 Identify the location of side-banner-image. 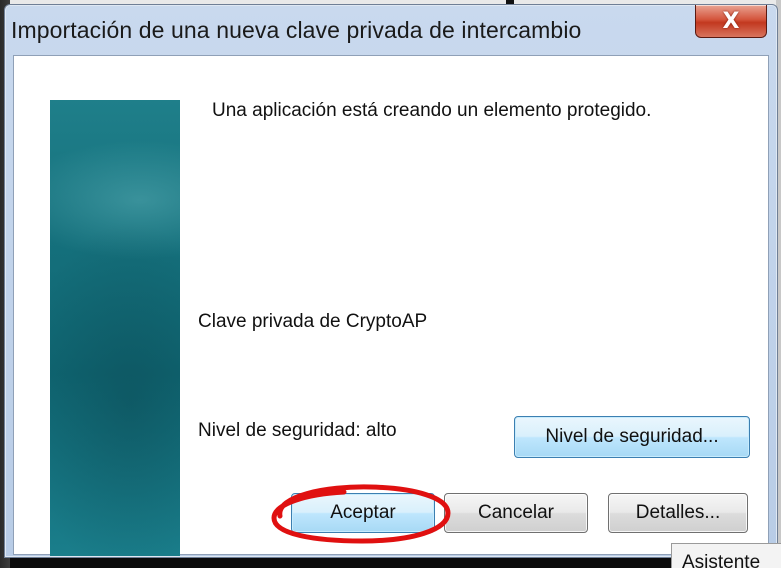
(115, 328).